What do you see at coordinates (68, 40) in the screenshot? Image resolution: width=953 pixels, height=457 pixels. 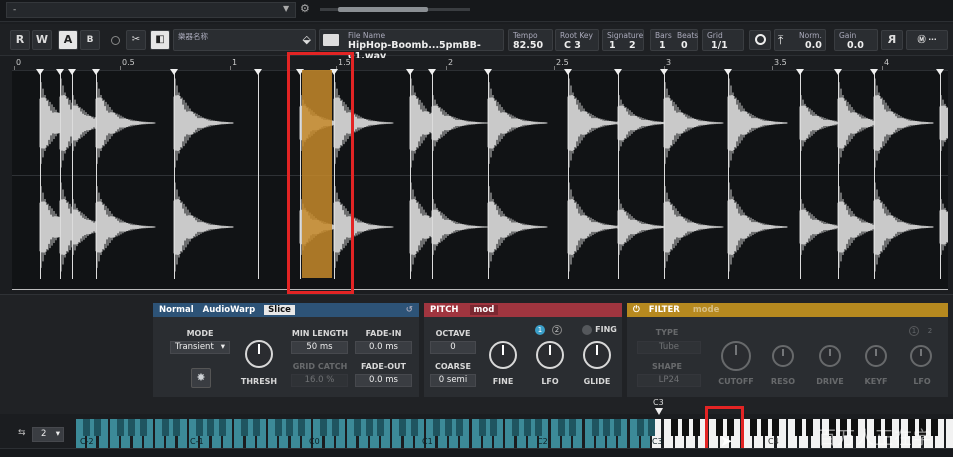 I see `compare-a-button: A` at bounding box center [68, 40].